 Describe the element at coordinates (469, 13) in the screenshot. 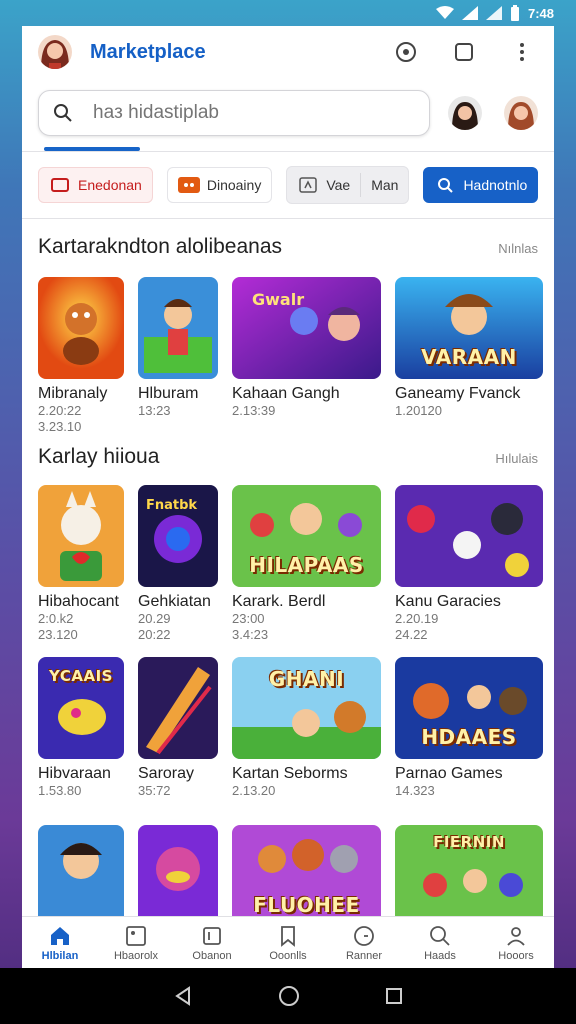

I see `signal-icon` at that location.